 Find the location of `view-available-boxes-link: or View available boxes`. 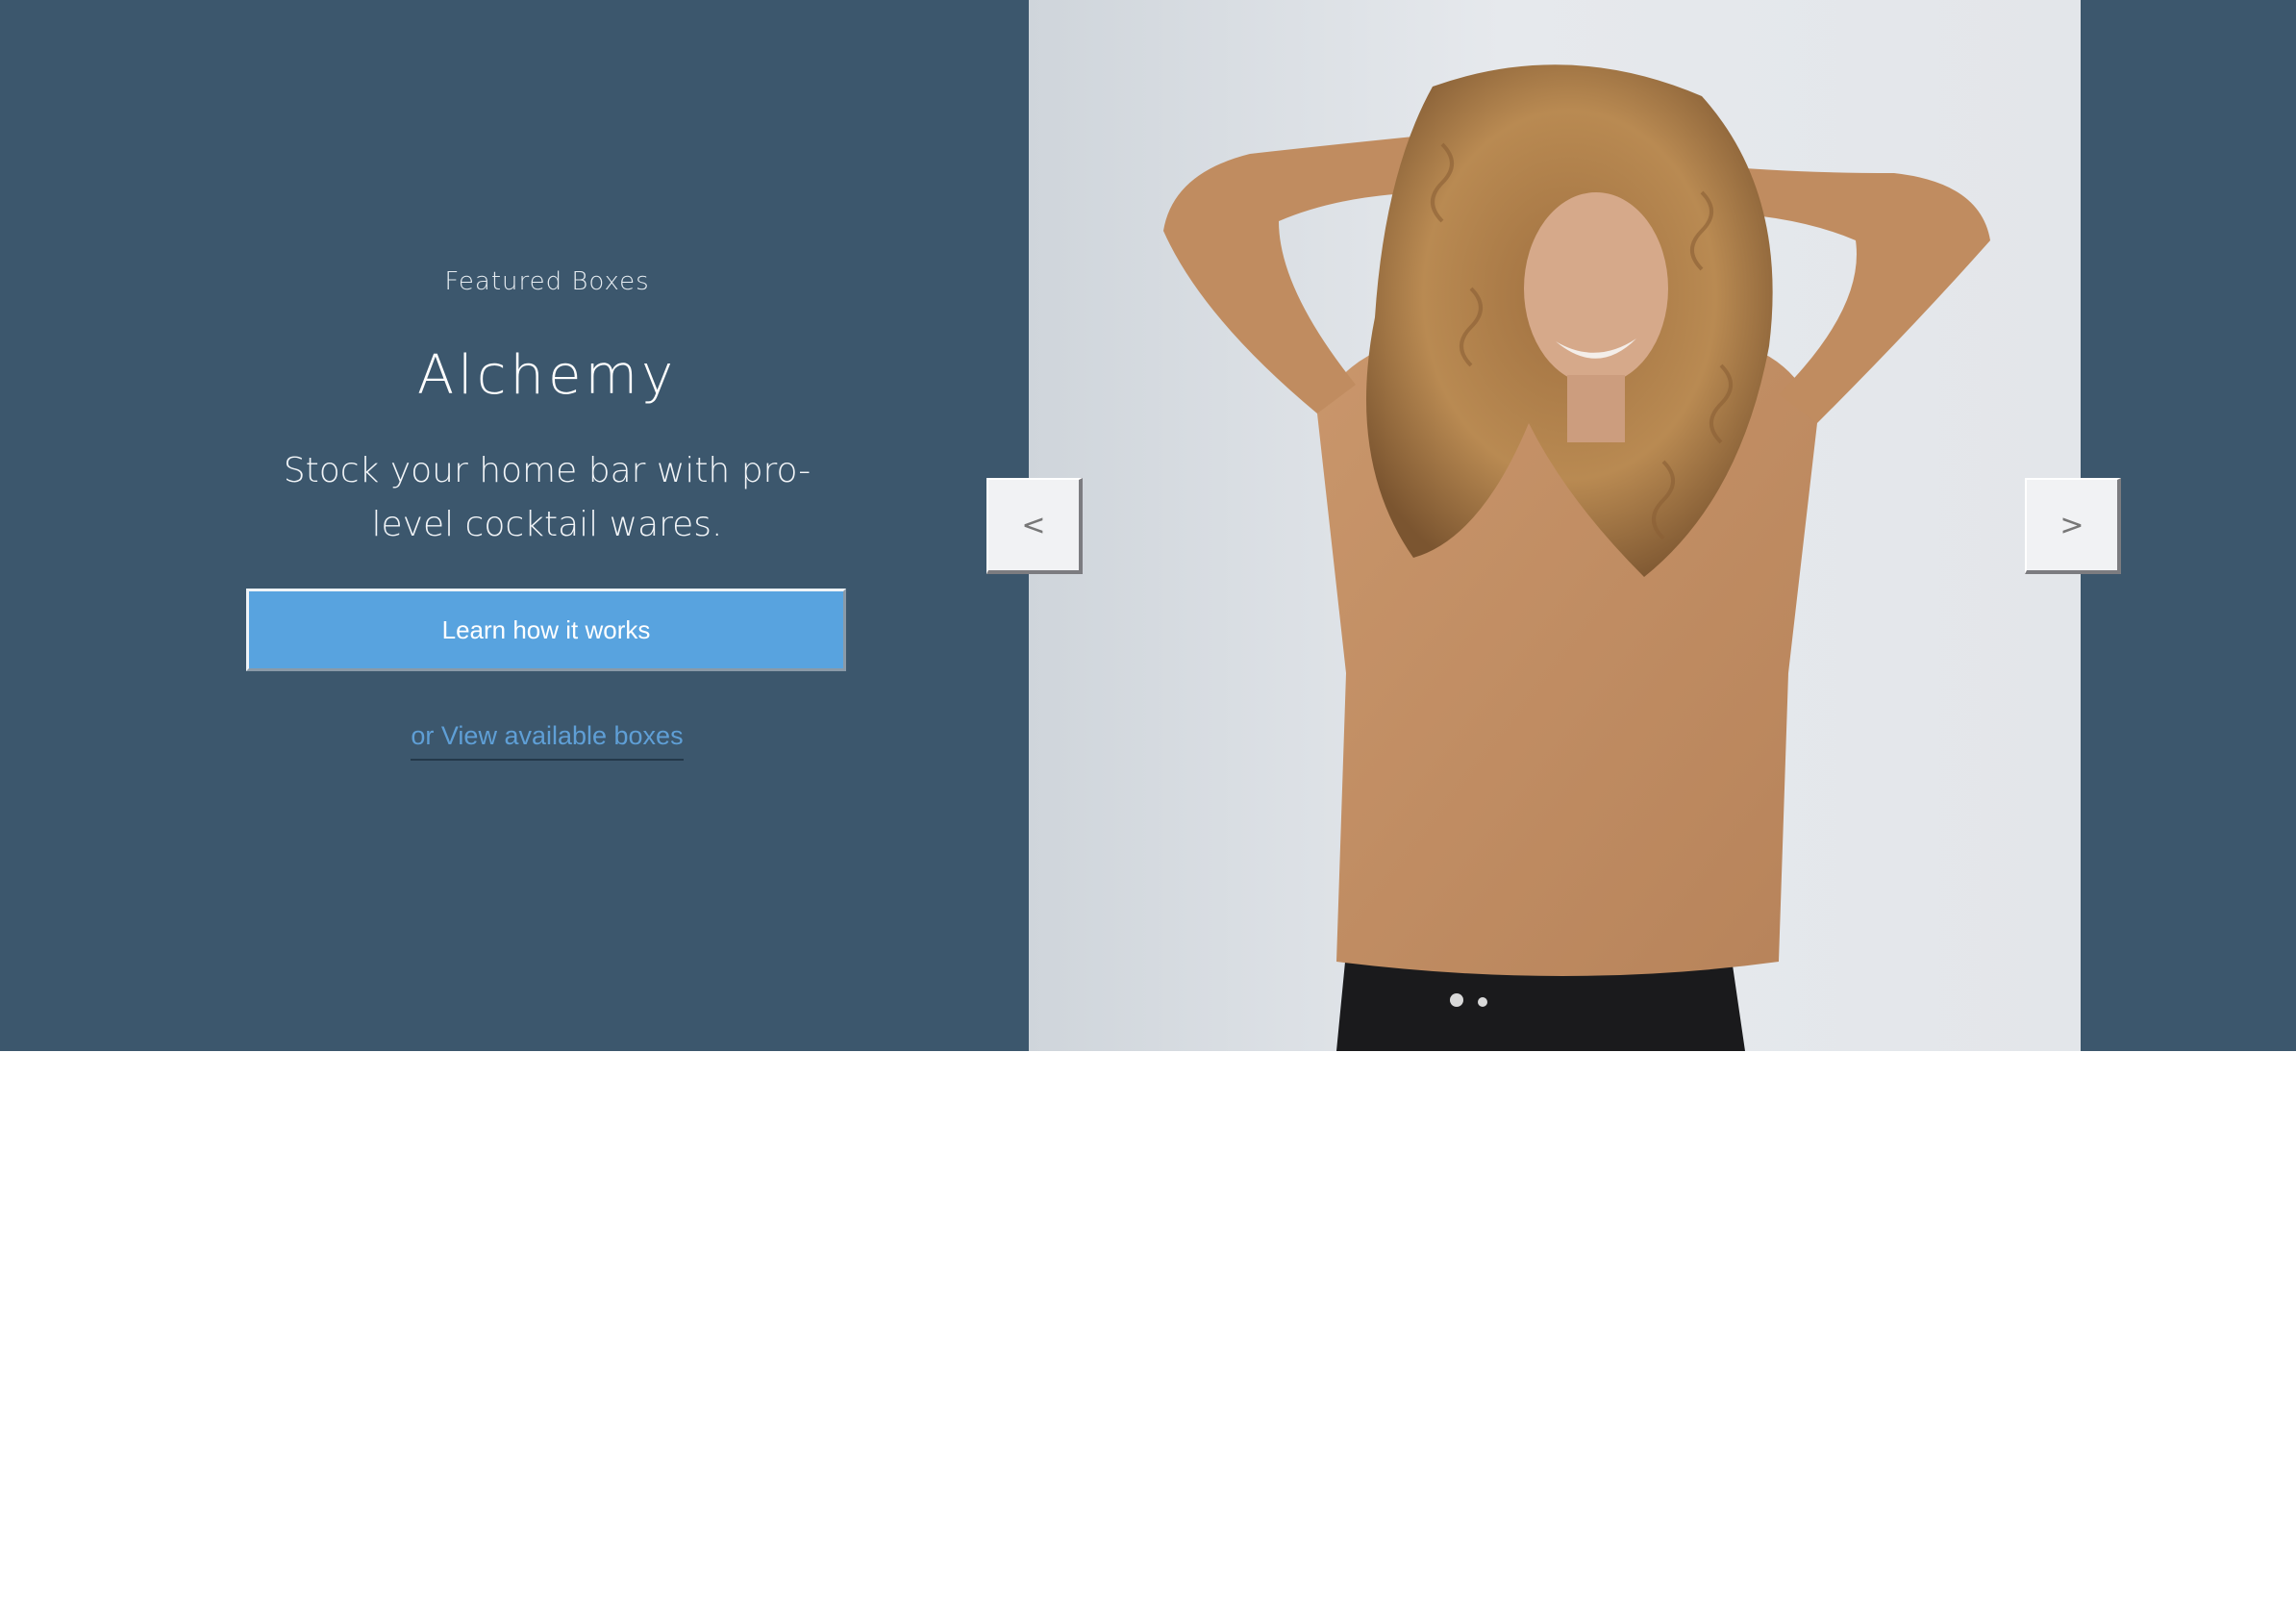

view-available-boxes-link: or View available boxes is located at coordinates (547, 741).